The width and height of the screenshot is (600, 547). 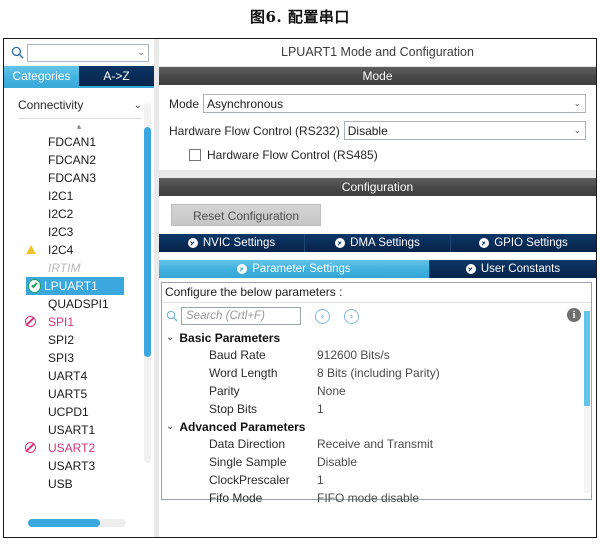 I want to click on list-item-label: USART1, so click(x=72, y=430).